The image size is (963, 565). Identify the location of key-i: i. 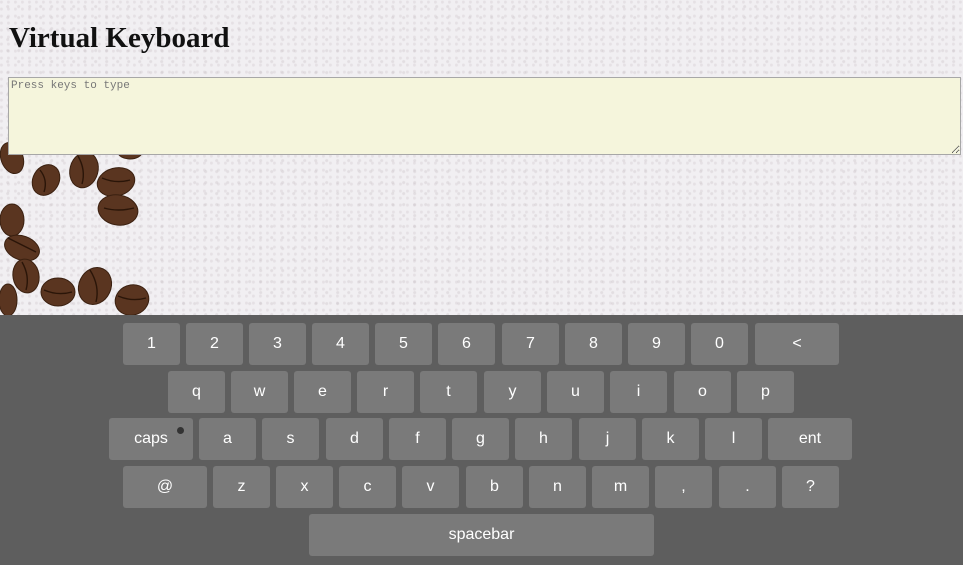
(638, 392).